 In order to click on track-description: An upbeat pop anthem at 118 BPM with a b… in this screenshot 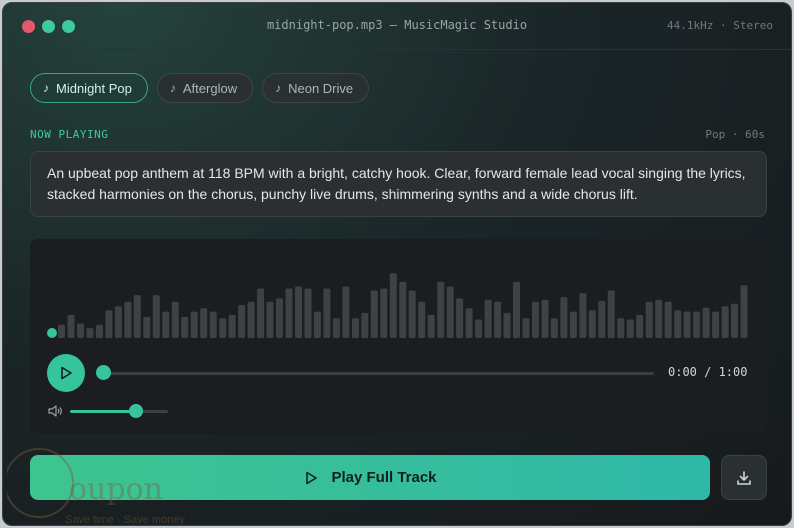, I will do `click(398, 184)`.